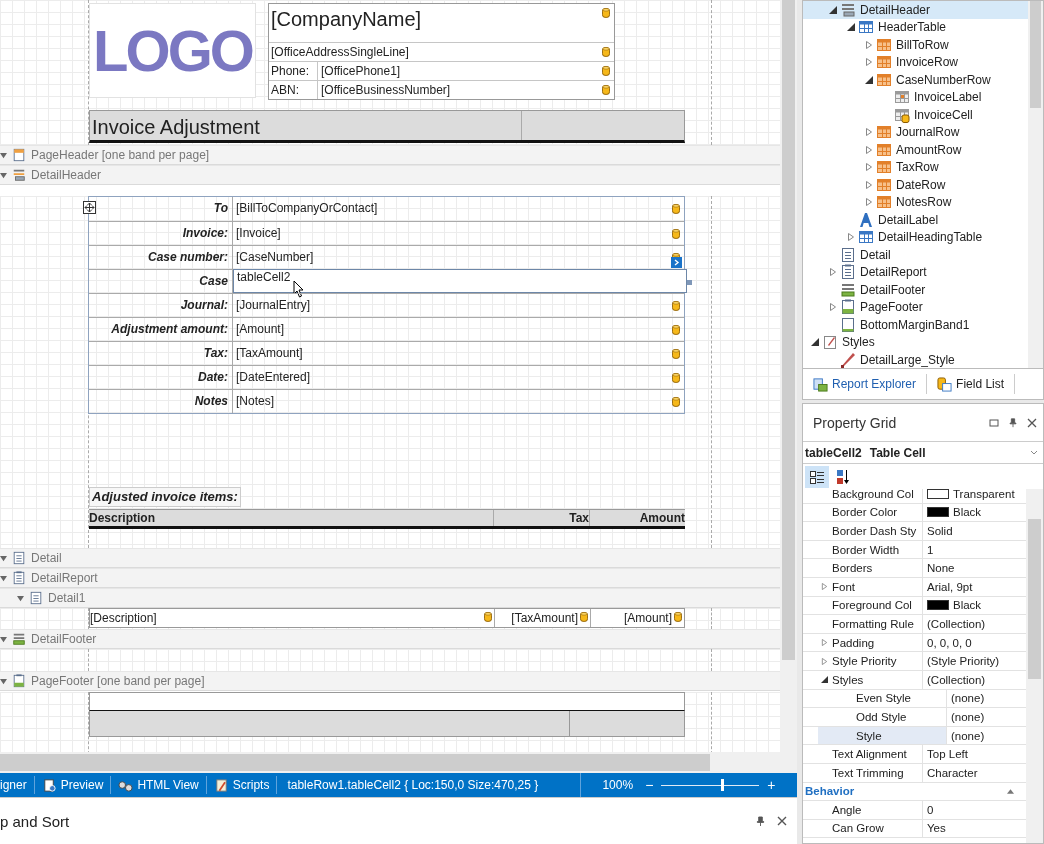  What do you see at coordinates (915, 307) in the screenshot?
I see `tree-item: PageFooter` at bounding box center [915, 307].